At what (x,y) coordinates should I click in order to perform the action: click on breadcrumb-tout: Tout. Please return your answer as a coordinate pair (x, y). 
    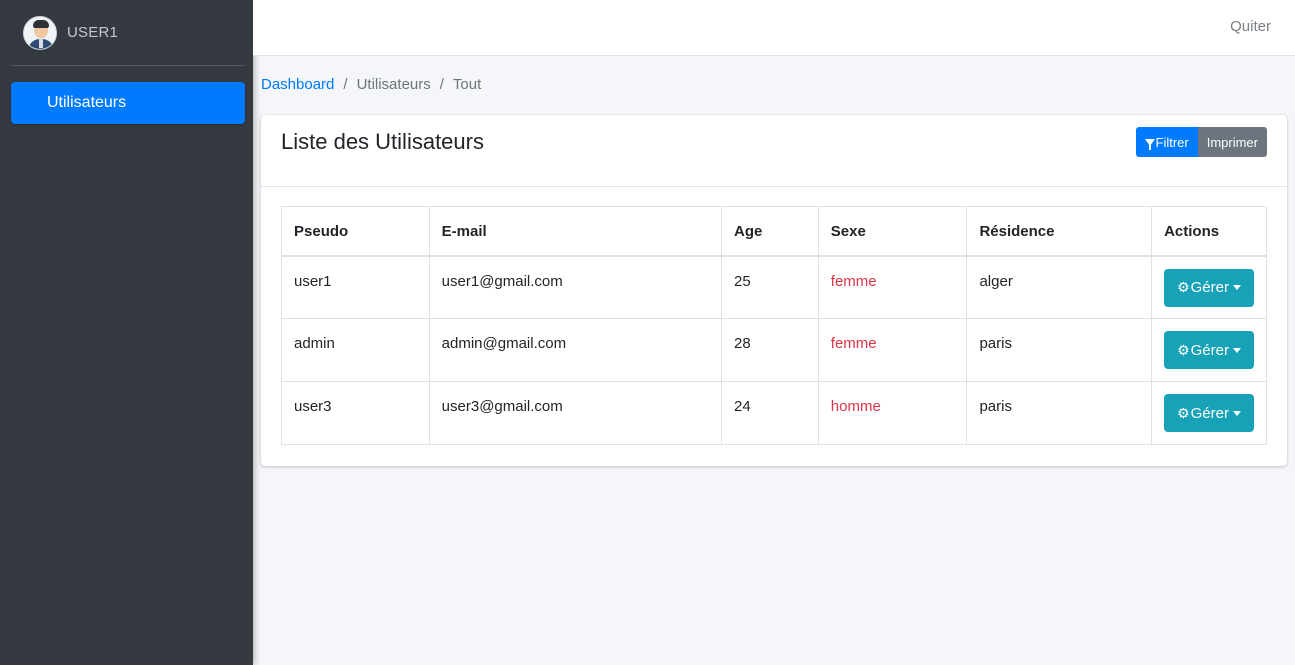
    Looking at the image, I should click on (467, 84).